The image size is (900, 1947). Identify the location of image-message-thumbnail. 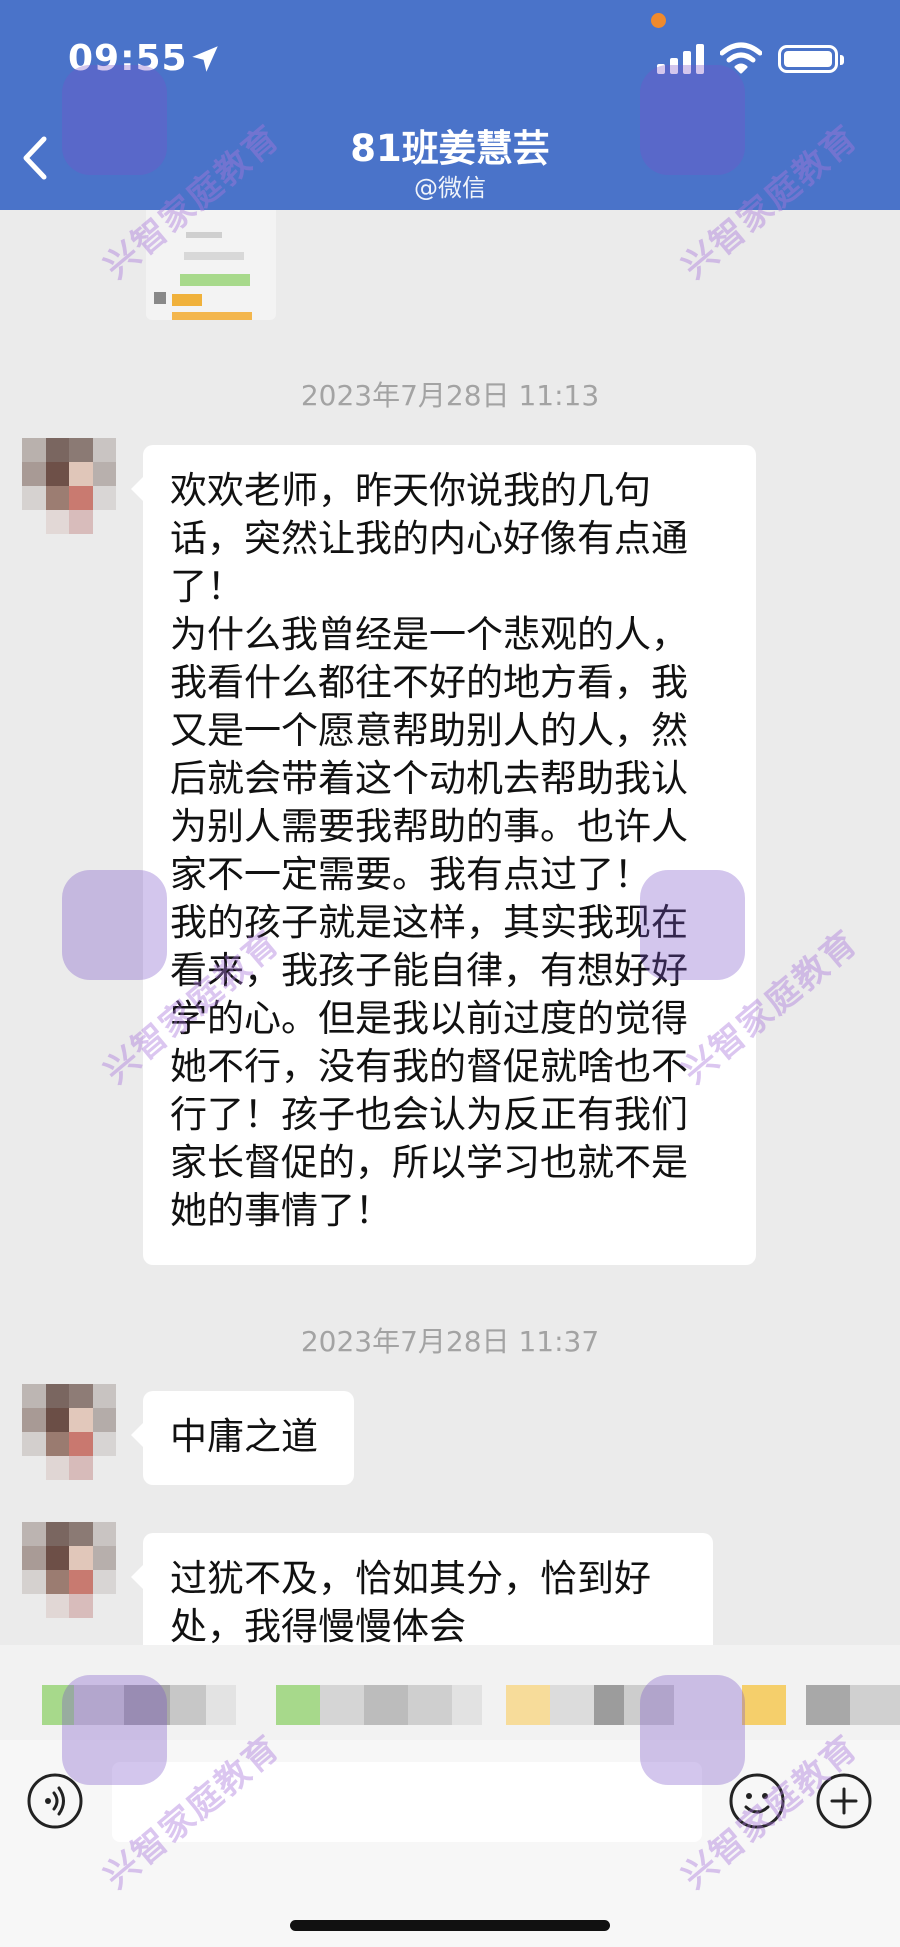
(211, 265).